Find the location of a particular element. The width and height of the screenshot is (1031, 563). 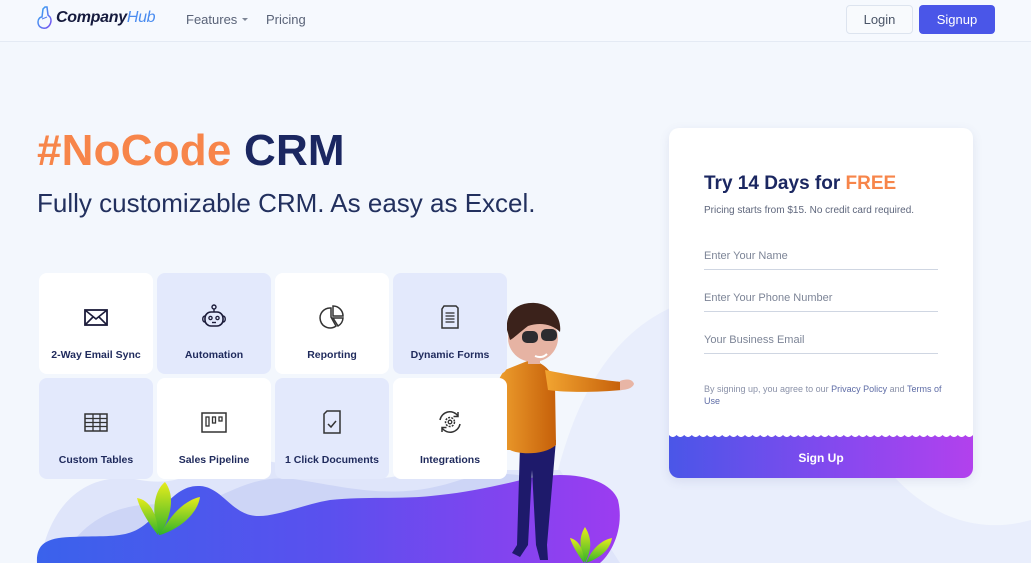

document-check-icon is located at coordinates (332, 422).